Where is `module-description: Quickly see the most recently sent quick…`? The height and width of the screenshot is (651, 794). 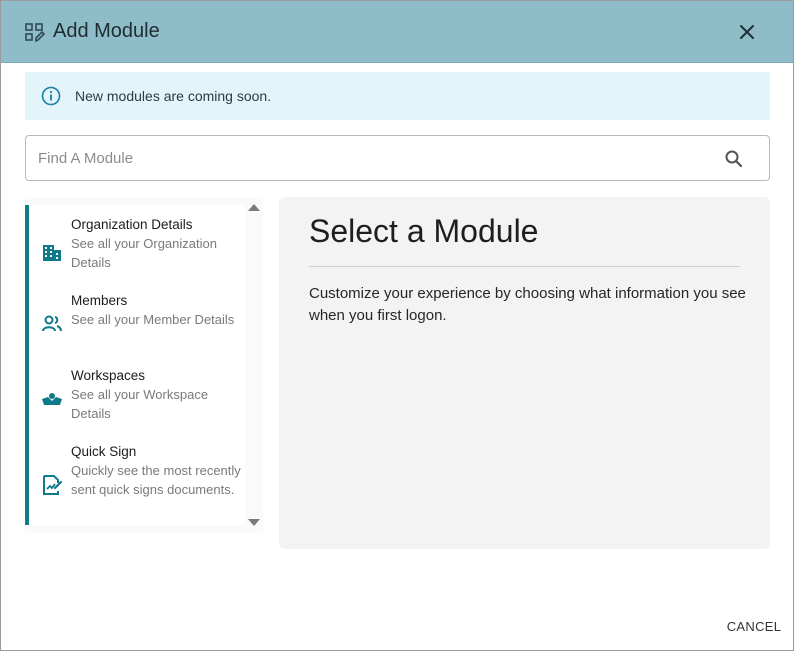 module-description: Quickly see the most recently sent quick… is located at coordinates (156, 480).